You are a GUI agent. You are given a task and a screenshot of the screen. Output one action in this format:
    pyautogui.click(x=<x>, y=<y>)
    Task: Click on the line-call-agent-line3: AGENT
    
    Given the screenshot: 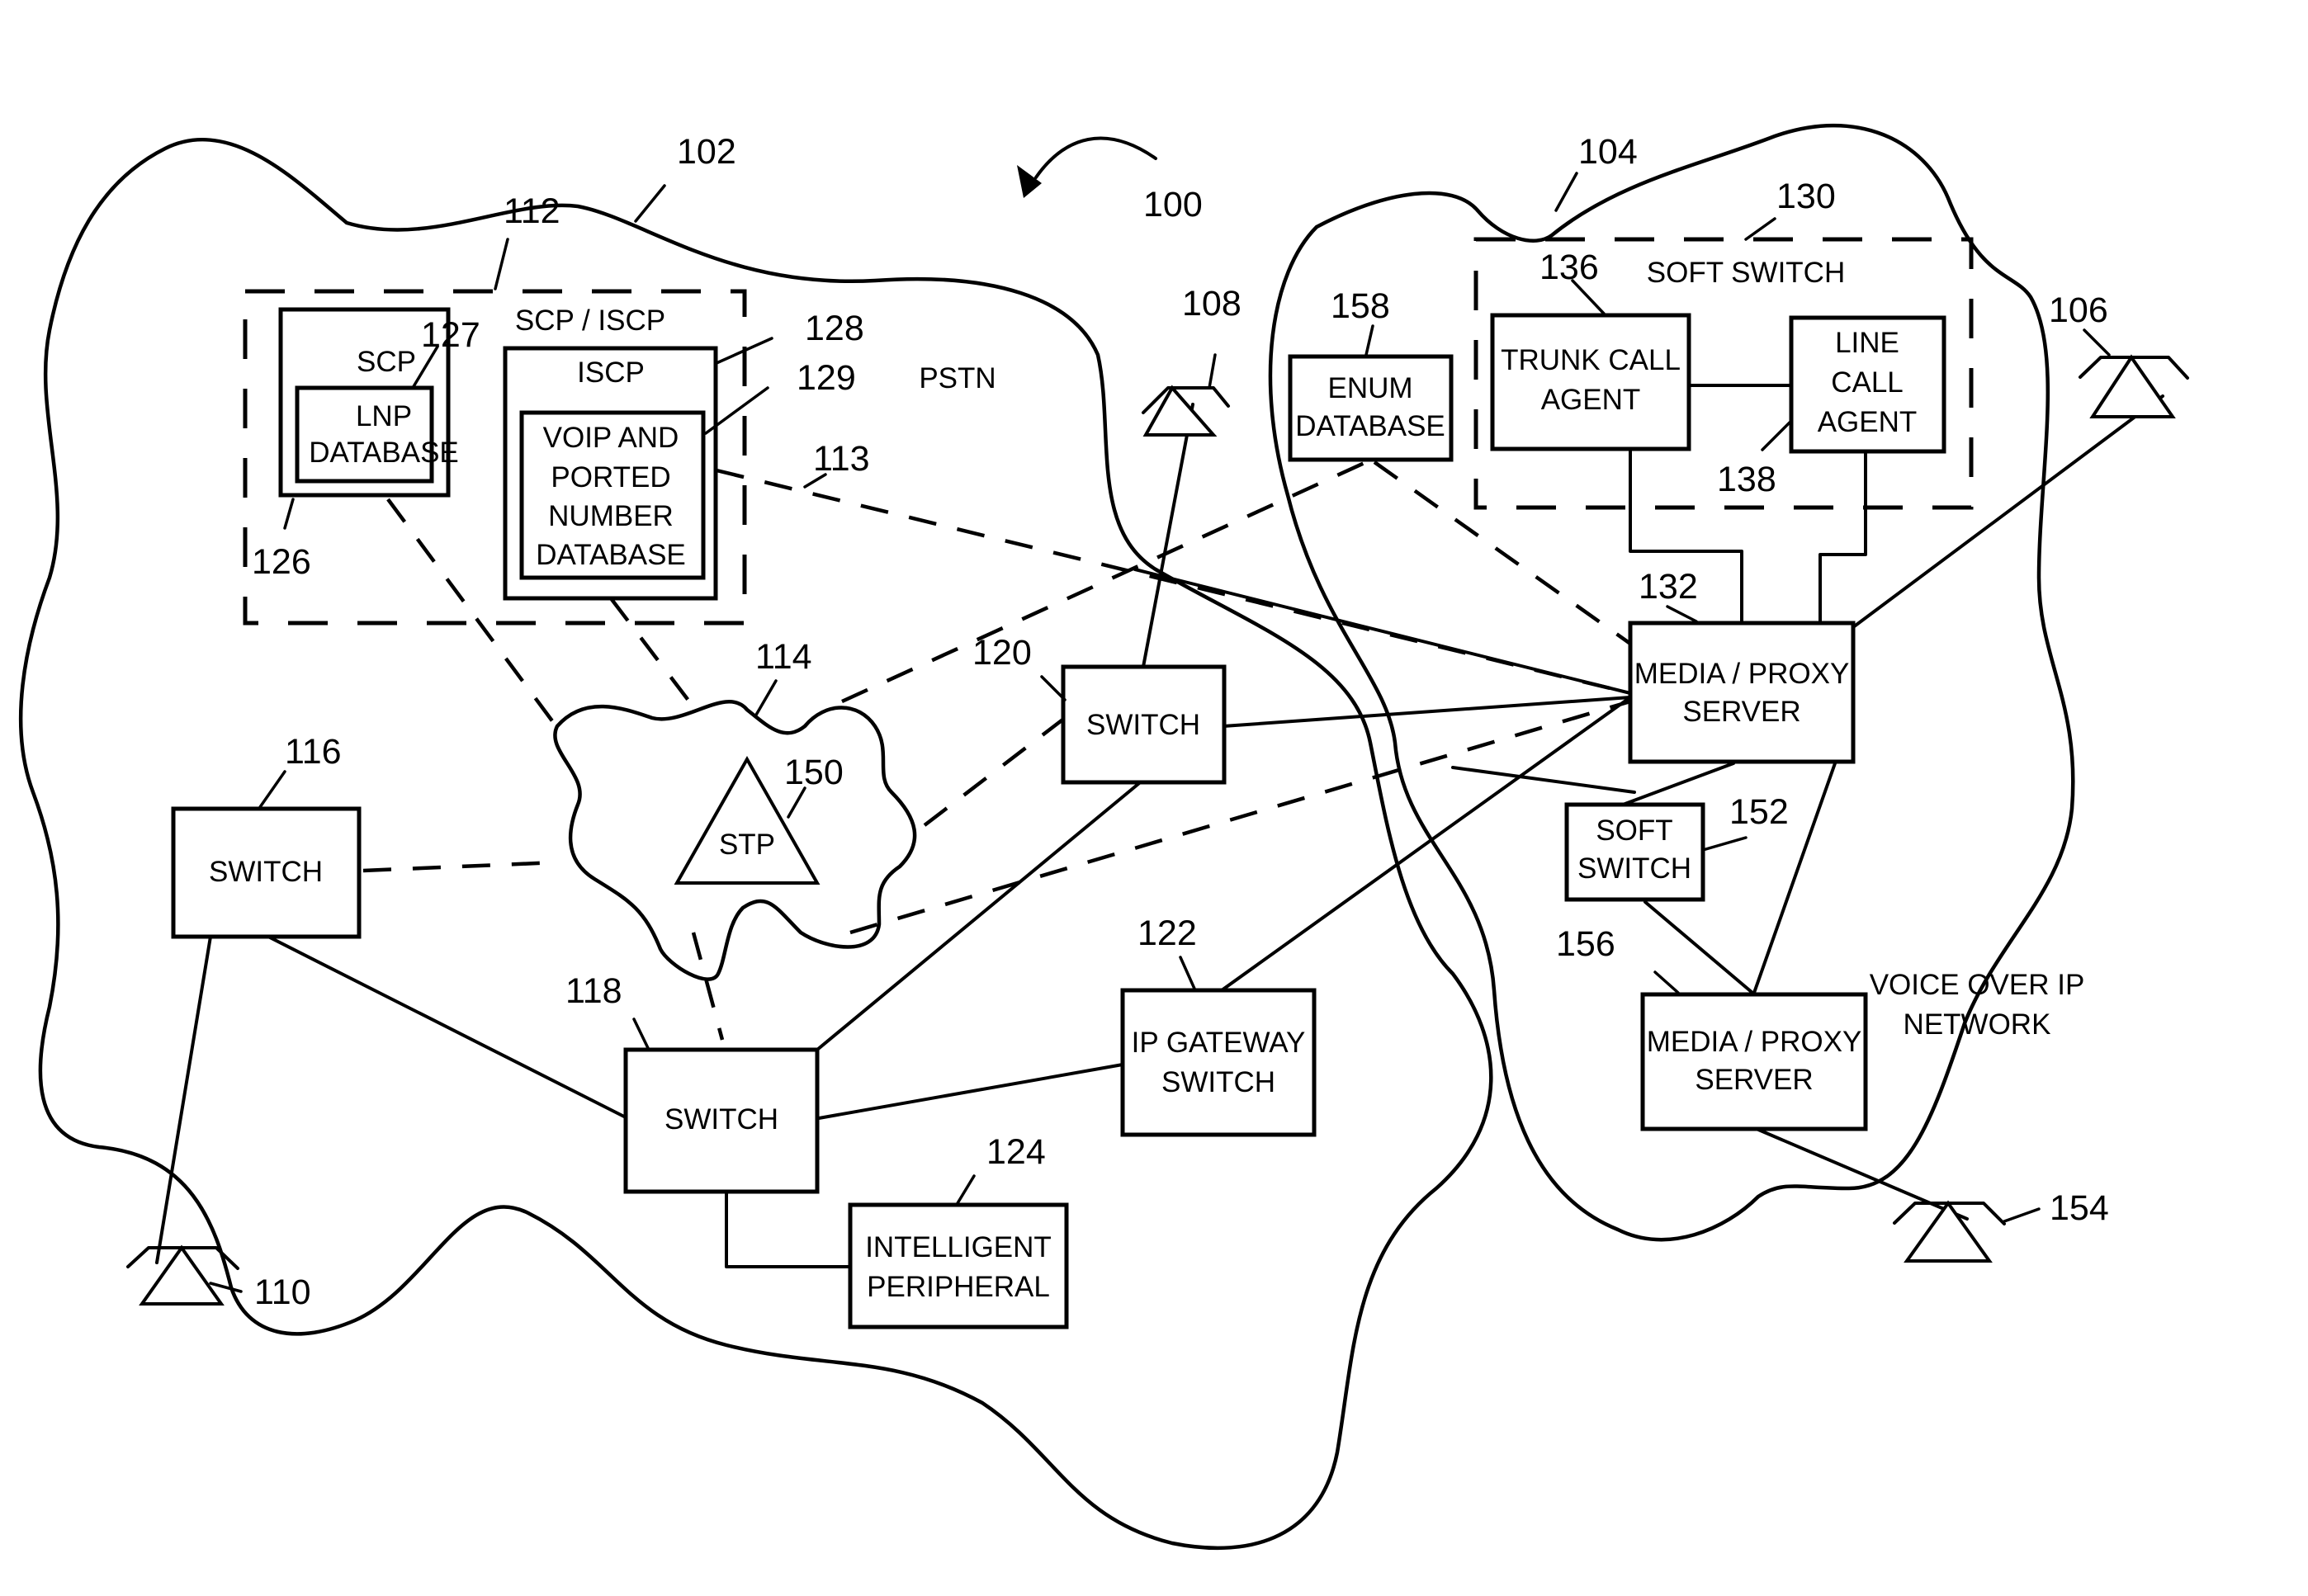 What is the action you would take?
    pyautogui.click(x=1868, y=422)
    